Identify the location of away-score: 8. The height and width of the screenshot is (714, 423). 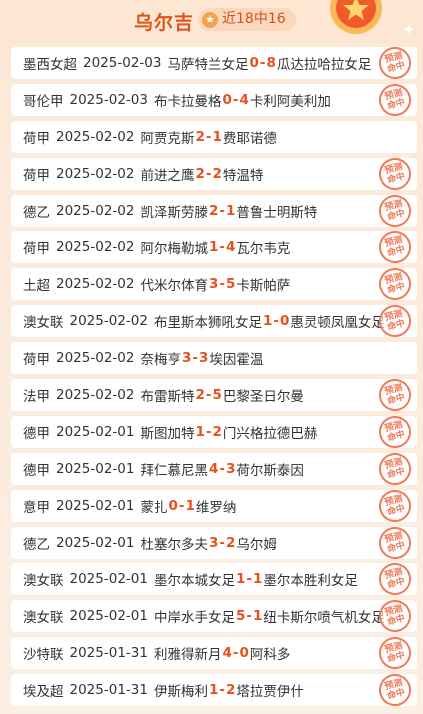
(271, 63).